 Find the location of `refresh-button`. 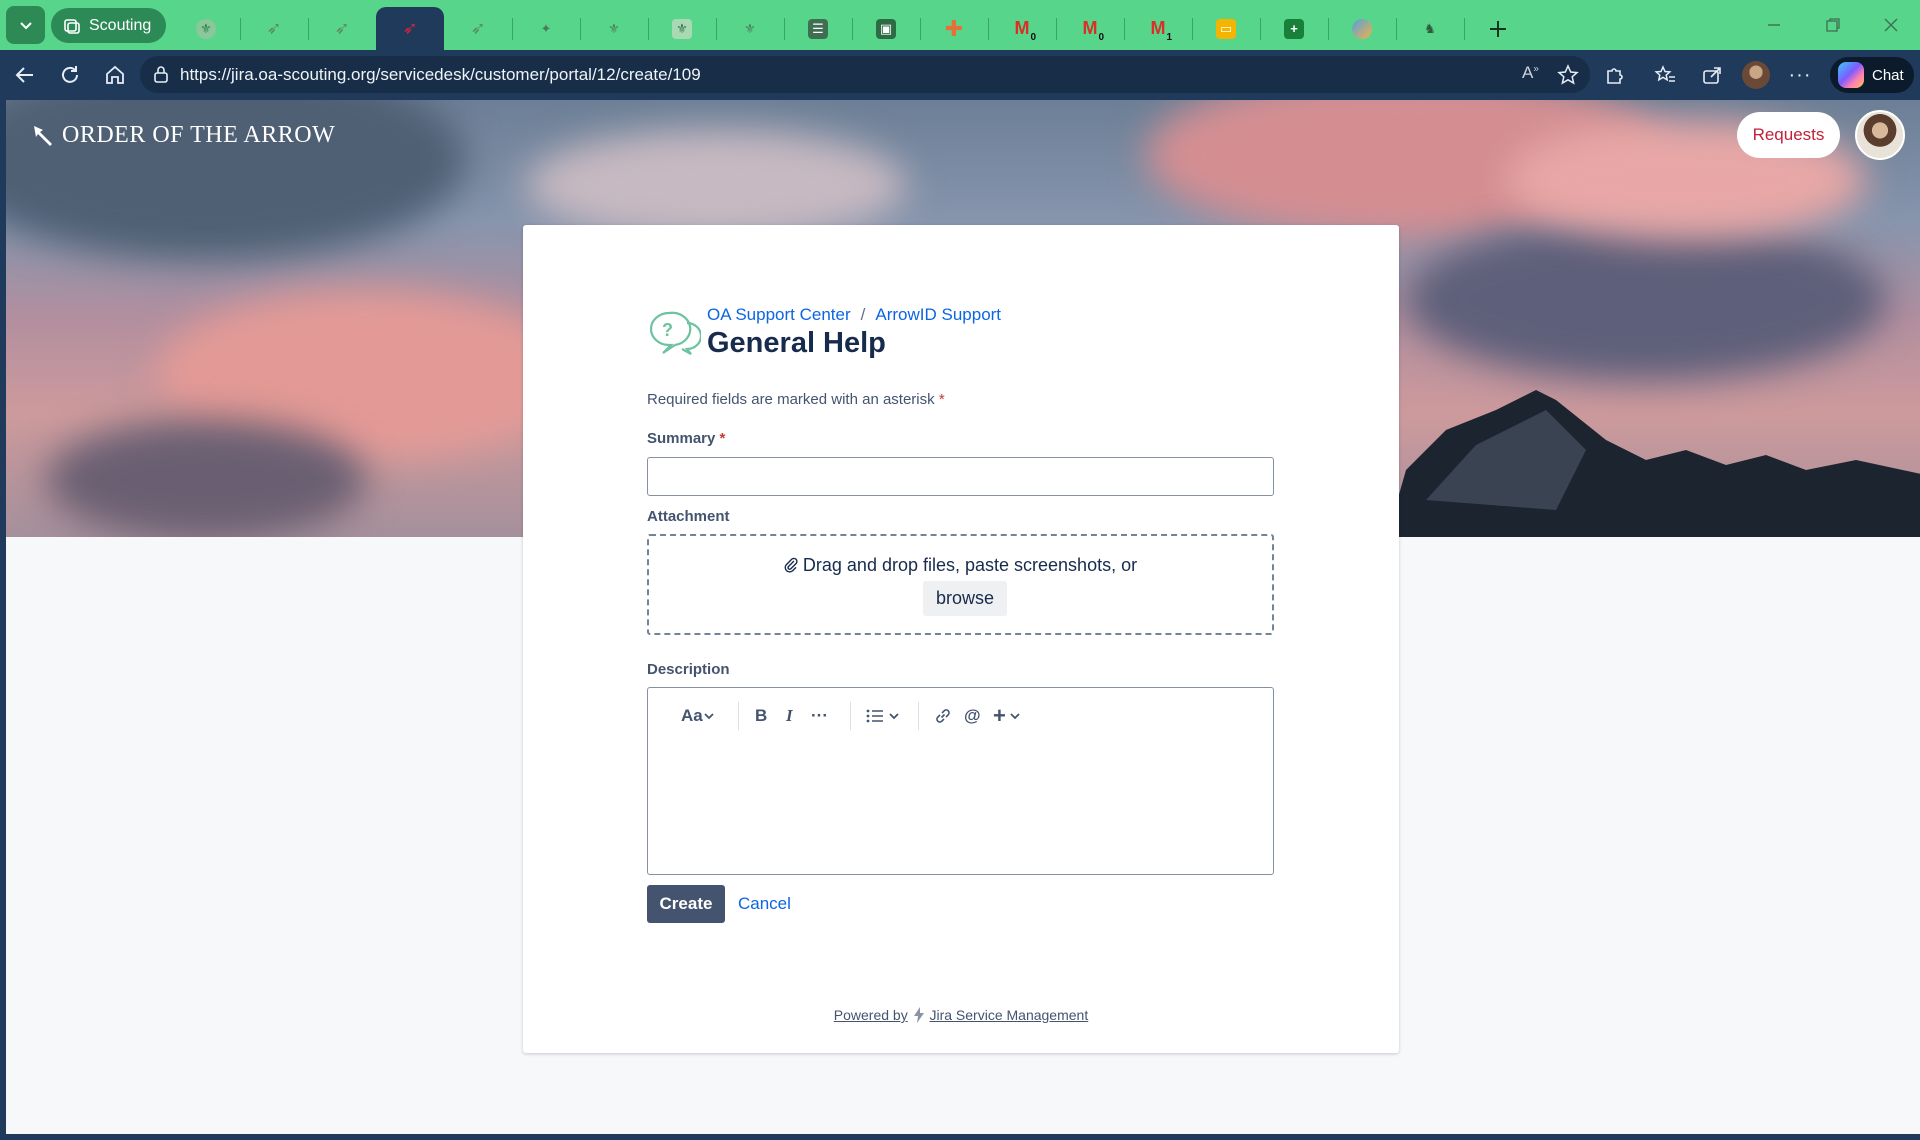

refresh-button is located at coordinates (70, 75).